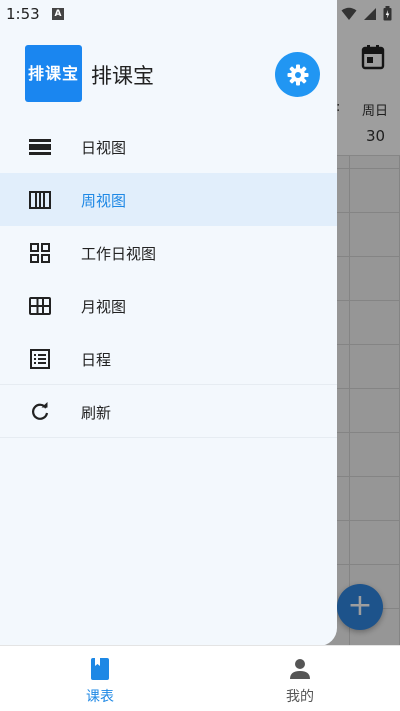 This screenshot has width=400, height=711. I want to click on menu-item-label: 周视图, so click(104, 201).